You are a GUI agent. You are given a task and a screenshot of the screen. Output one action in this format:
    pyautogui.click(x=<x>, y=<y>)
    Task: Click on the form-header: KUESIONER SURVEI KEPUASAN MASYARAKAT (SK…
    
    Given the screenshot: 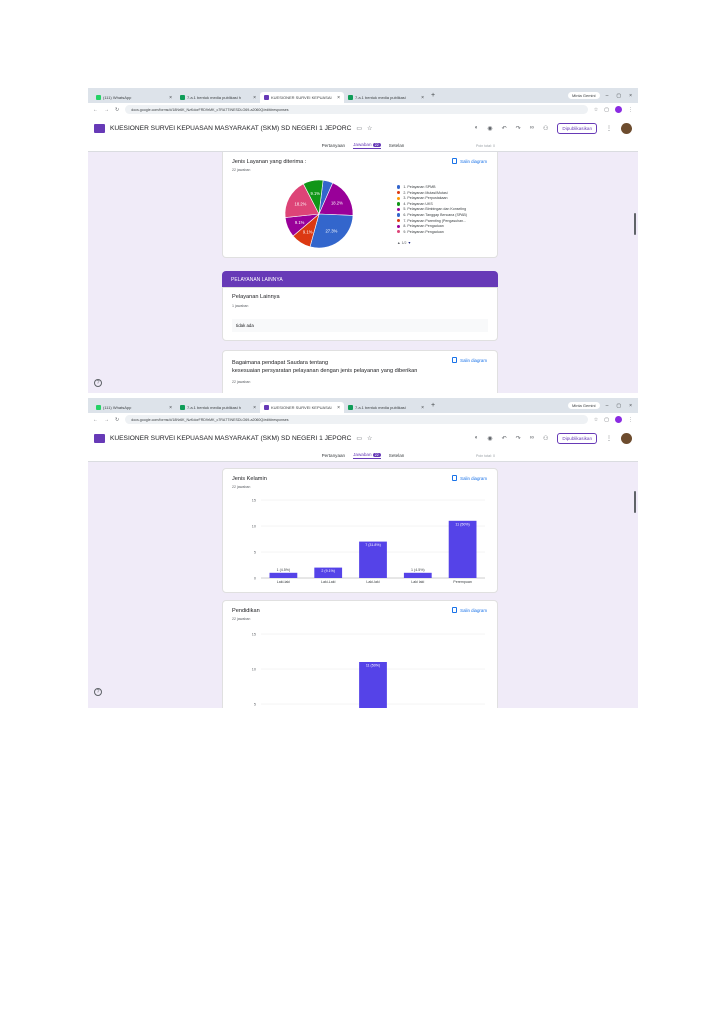 What is the action you would take?
    pyautogui.click(x=363, y=438)
    